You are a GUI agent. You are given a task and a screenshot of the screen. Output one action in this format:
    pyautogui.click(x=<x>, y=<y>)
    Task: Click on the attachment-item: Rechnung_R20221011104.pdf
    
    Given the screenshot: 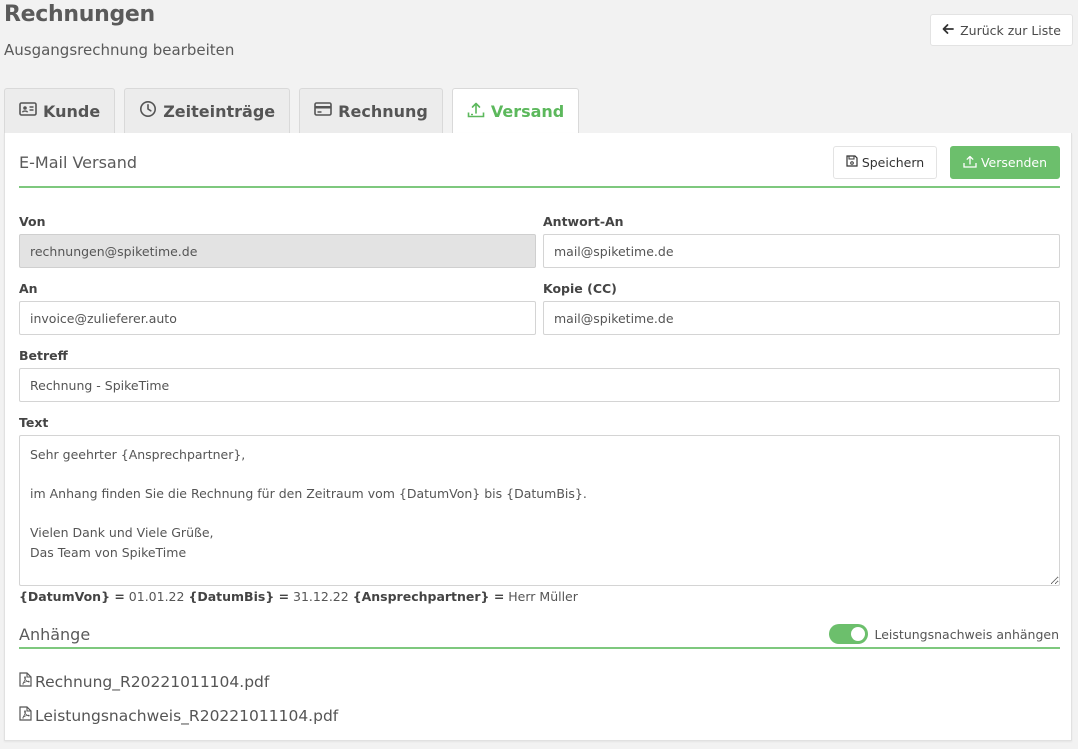 What is the action you would take?
    pyautogui.click(x=144, y=681)
    